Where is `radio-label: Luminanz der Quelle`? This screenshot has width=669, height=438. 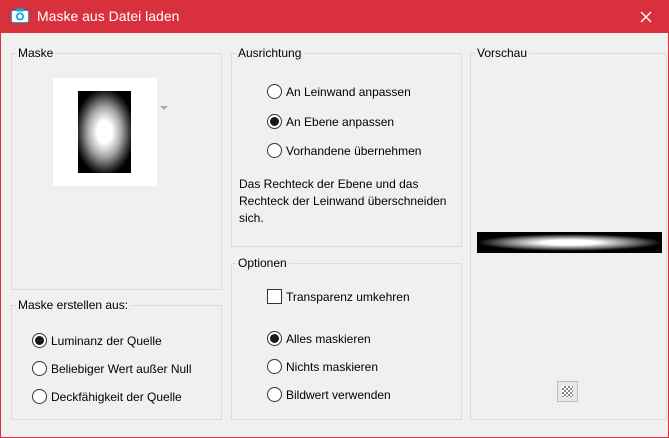 radio-label: Luminanz der Quelle is located at coordinates (106, 340).